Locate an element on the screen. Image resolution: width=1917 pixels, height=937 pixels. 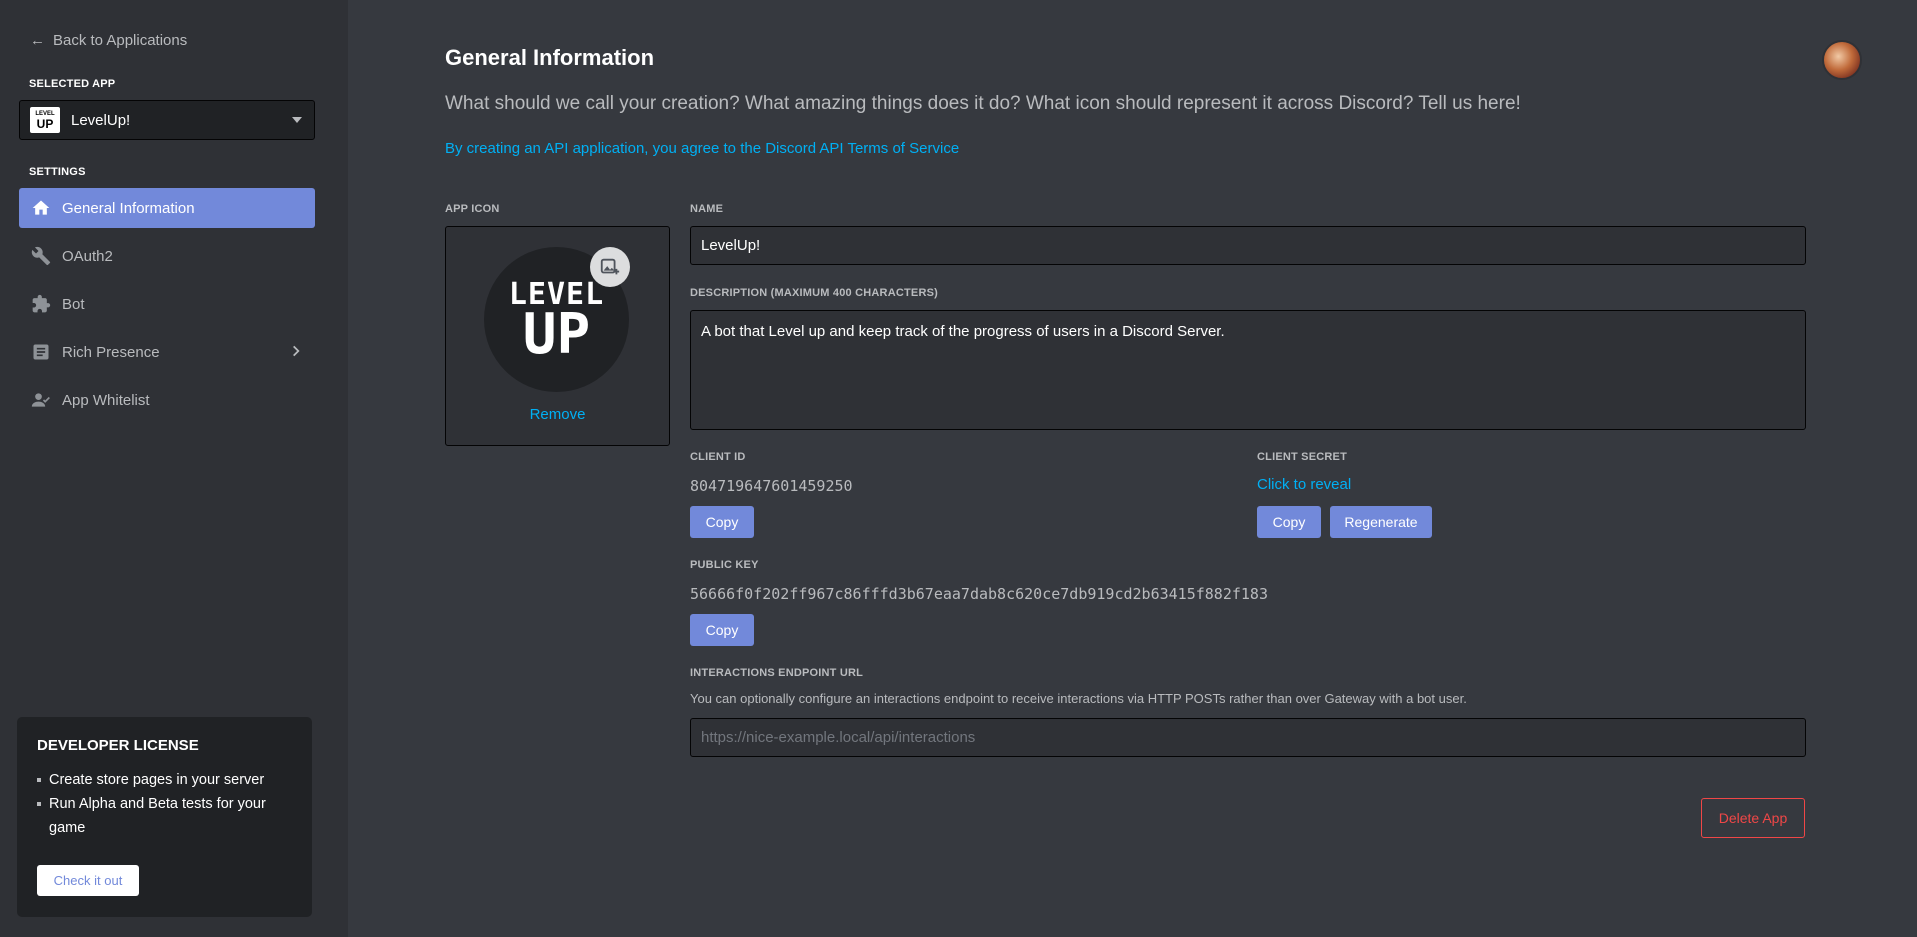
chevron-right-icon is located at coordinates (296, 353).